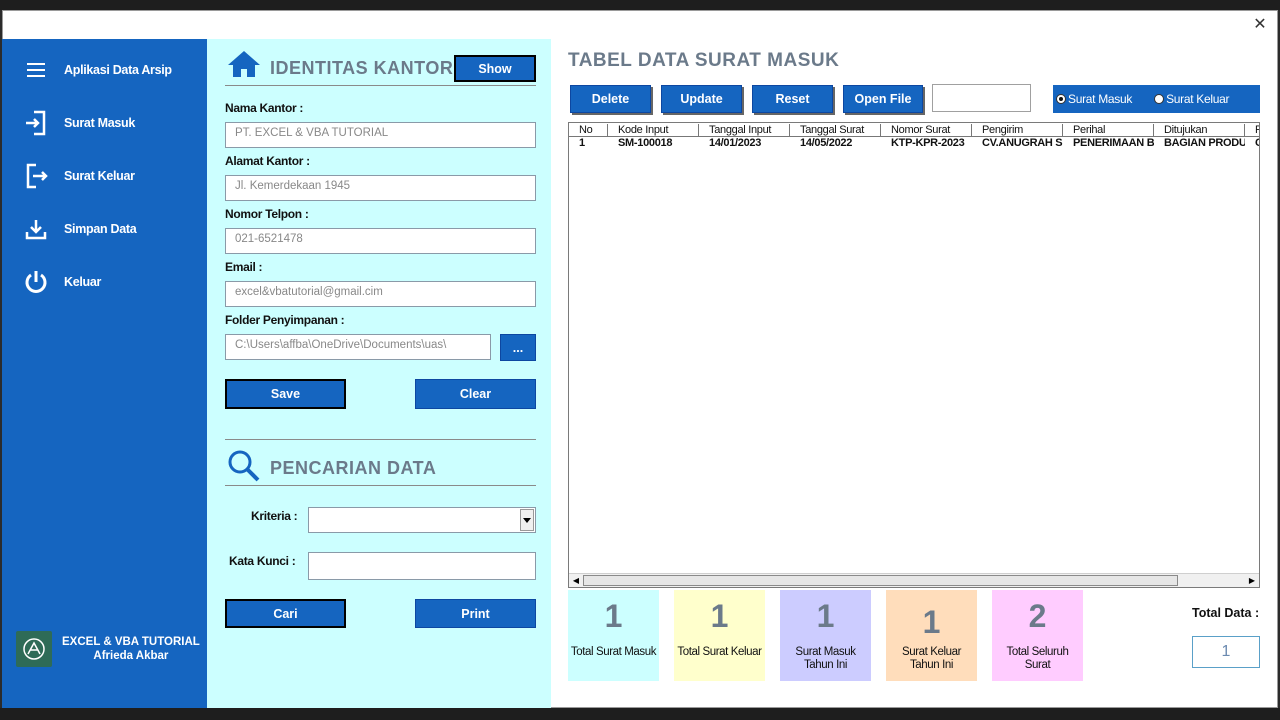 This screenshot has width=1280, height=720. What do you see at coordinates (825, 658) in the screenshot?
I see `card-label: Surat Masuk Tahun Ini` at bounding box center [825, 658].